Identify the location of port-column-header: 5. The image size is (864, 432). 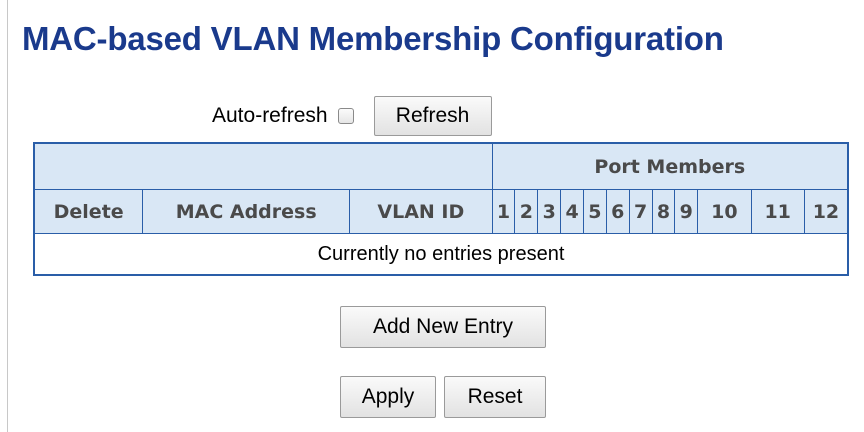
(594, 211).